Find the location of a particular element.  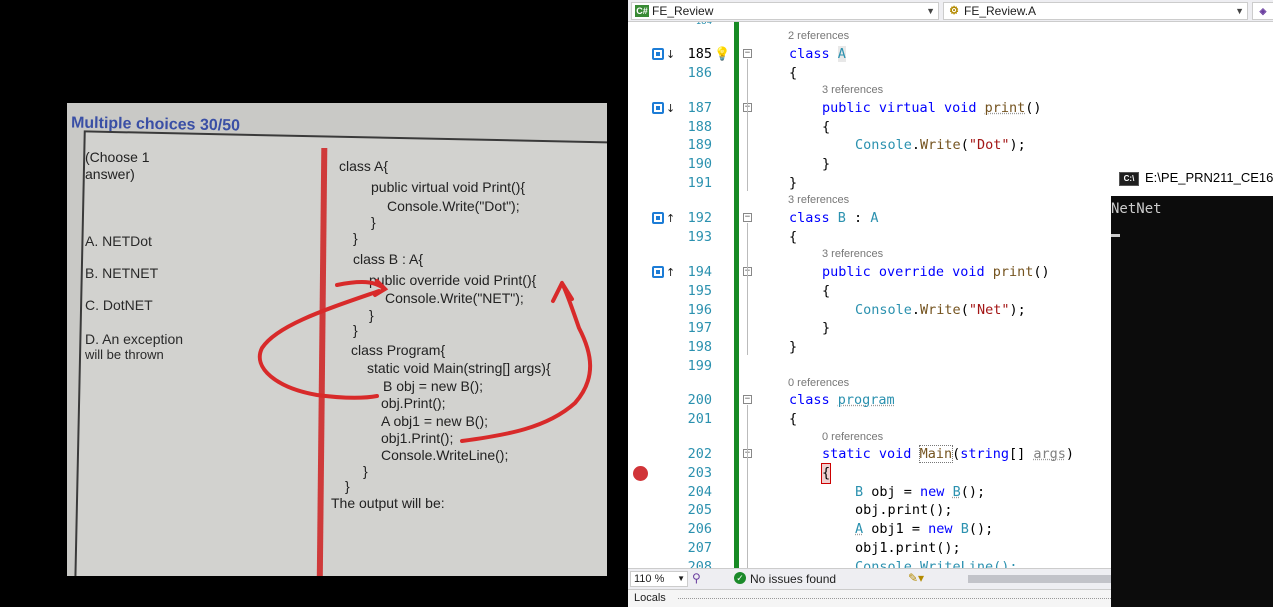

issues-status: No issues found is located at coordinates (793, 579).